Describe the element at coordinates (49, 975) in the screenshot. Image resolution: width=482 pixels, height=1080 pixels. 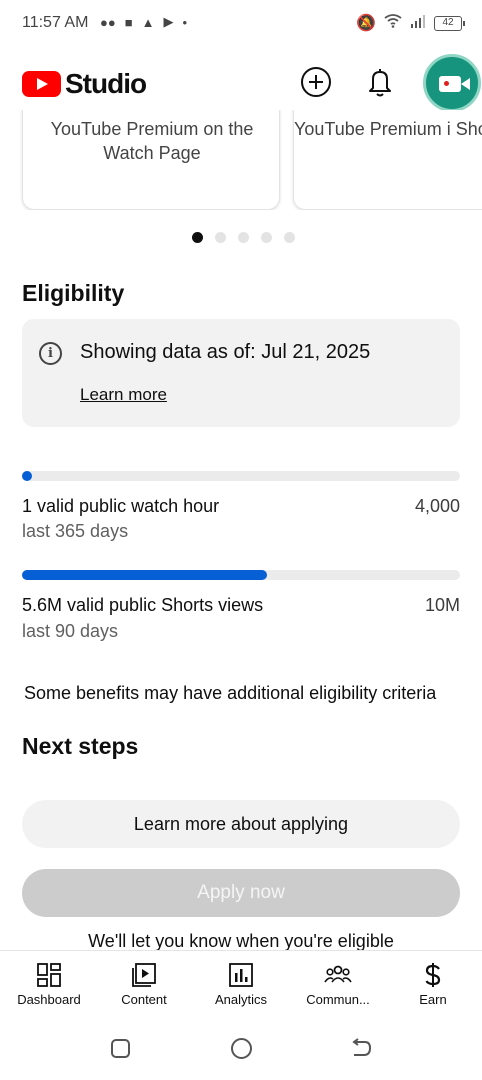
I see `dashboard-icon` at that location.